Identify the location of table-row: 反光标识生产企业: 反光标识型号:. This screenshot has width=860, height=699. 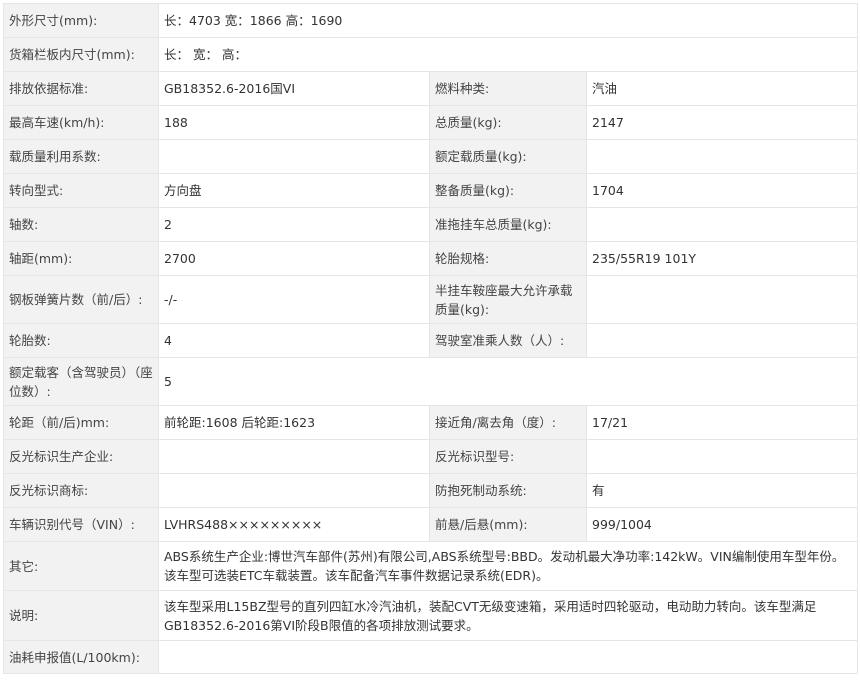
(431, 456).